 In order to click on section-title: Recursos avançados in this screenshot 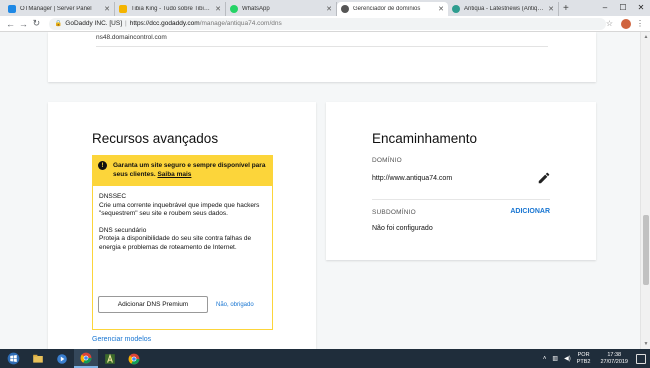, I will do `click(155, 138)`.